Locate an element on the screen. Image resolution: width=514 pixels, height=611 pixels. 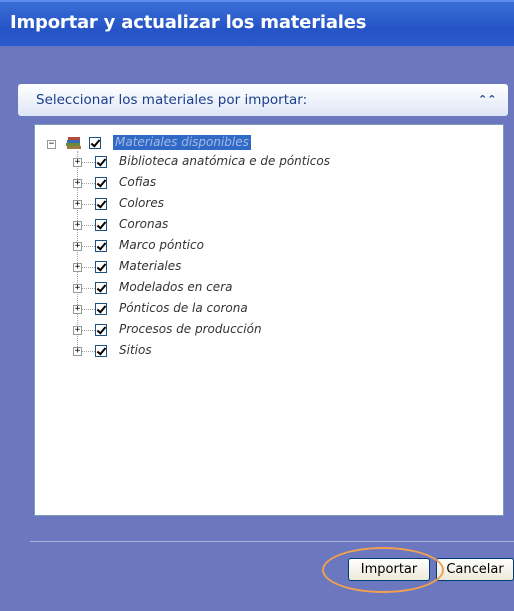
tree-item-label: Colores is located at coordinates (141, 203).